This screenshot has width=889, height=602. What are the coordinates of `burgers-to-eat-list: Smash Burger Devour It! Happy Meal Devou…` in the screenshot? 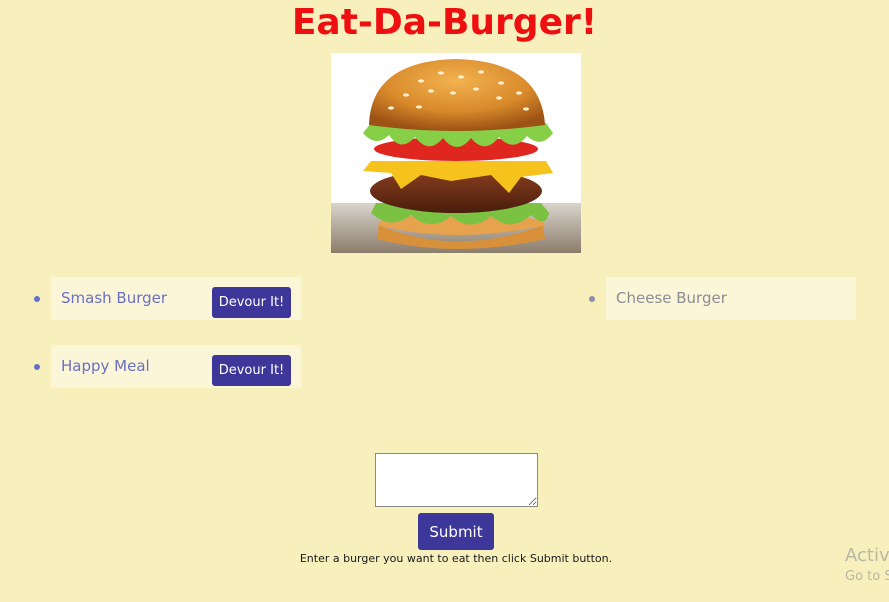 It's located at (165, 345).